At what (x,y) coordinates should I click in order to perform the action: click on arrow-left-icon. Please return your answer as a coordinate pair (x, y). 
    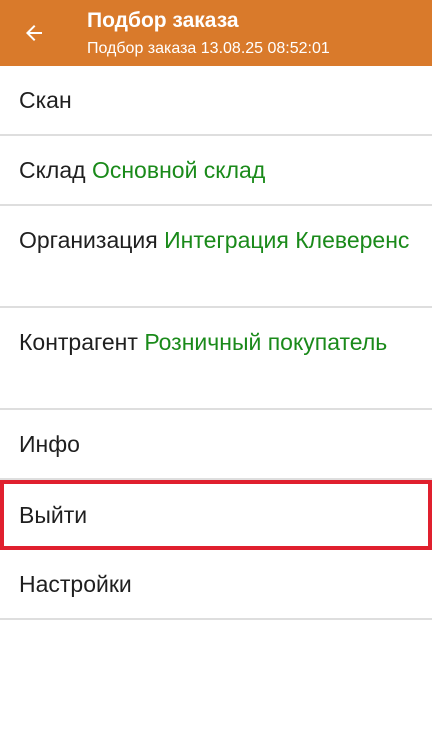
    Looking at the image, I should click on (34, 33).